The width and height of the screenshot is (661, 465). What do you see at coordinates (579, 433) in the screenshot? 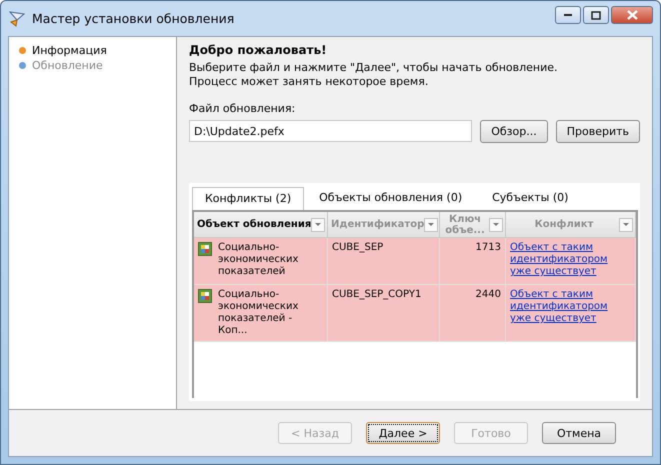
I see `wizard-button: Отмена` at bounding box center [579, 433].